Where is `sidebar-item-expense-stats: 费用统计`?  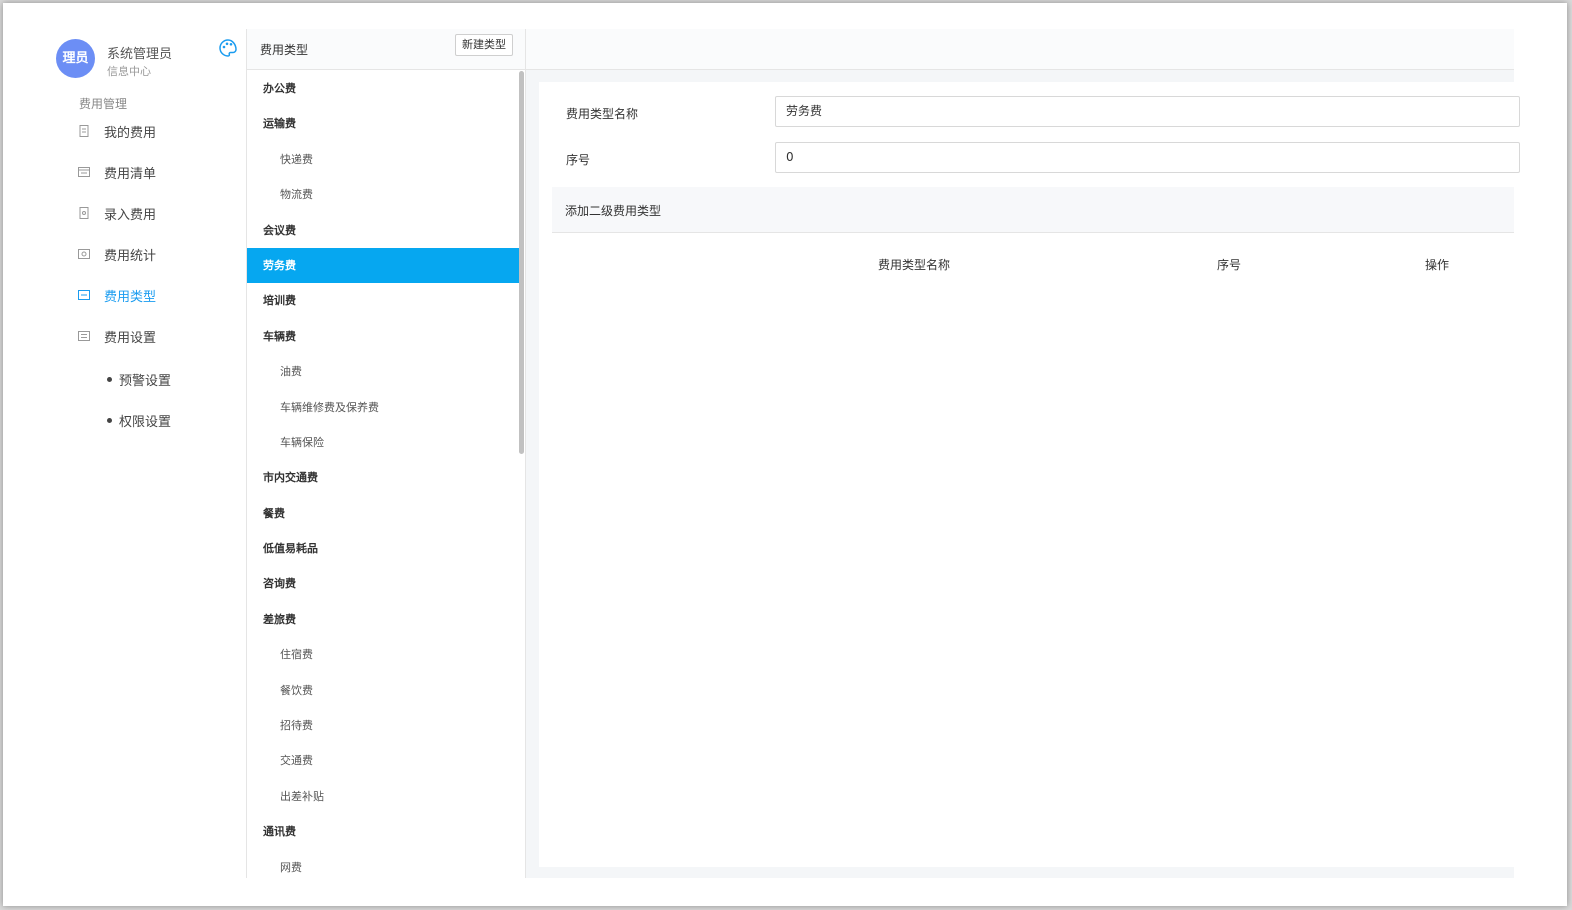
sidebar-item-expense-stats: 费用统计 is located at coordinates (116, 254).